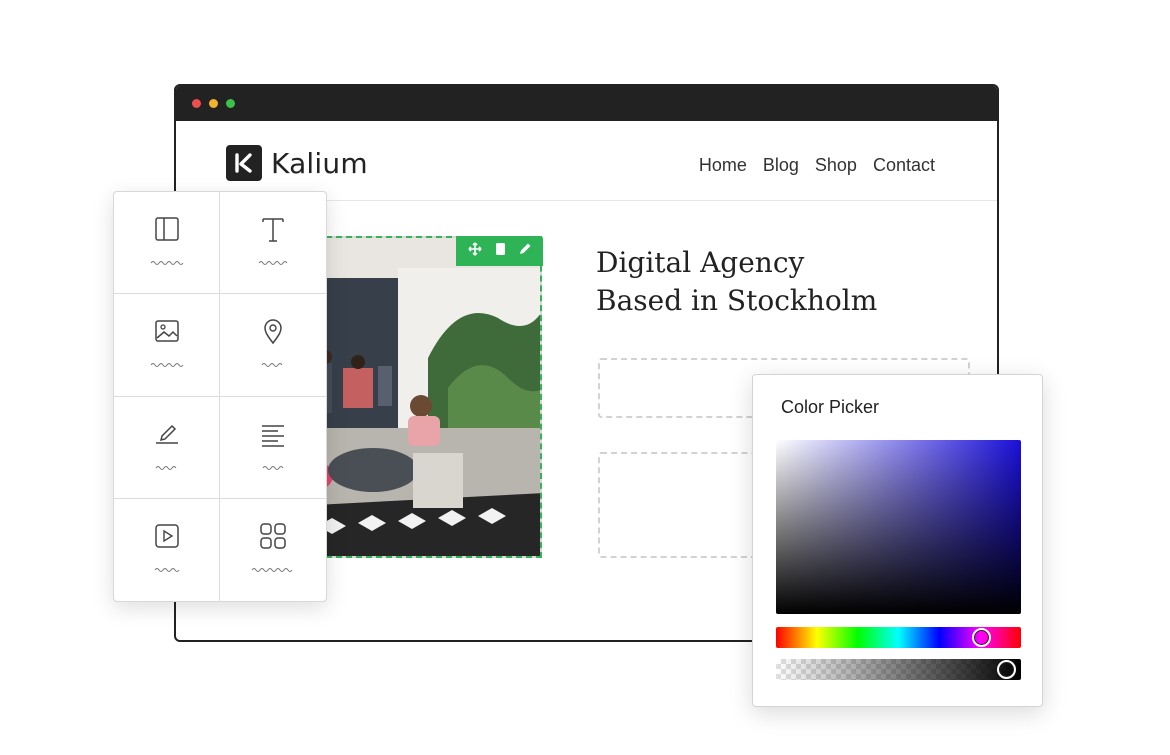 This screenshot has width=1170, height=755. What do you see at coordinates (167, 447) in the screenshot?
I see `widget-tile-signature` at bounding box center [167, 447].